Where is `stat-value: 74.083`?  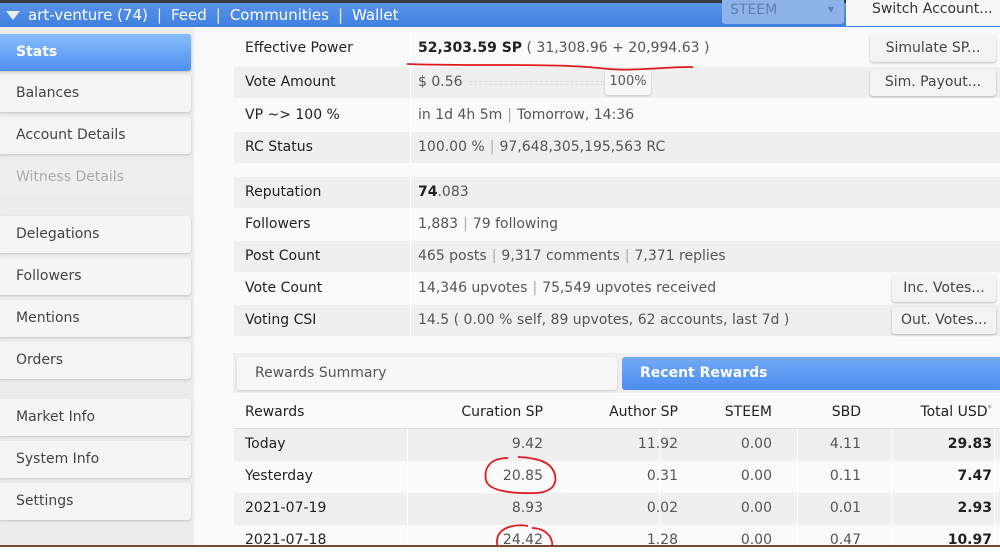
stat-value: 74.083 is located at coordinates (443, 192).